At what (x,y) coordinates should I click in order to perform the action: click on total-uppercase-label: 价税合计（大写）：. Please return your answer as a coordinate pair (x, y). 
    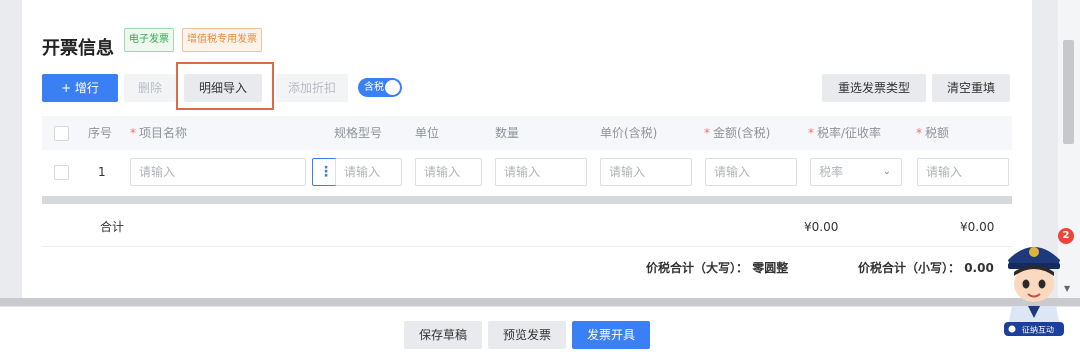
    Looking at the image, I should click on (697, 268).